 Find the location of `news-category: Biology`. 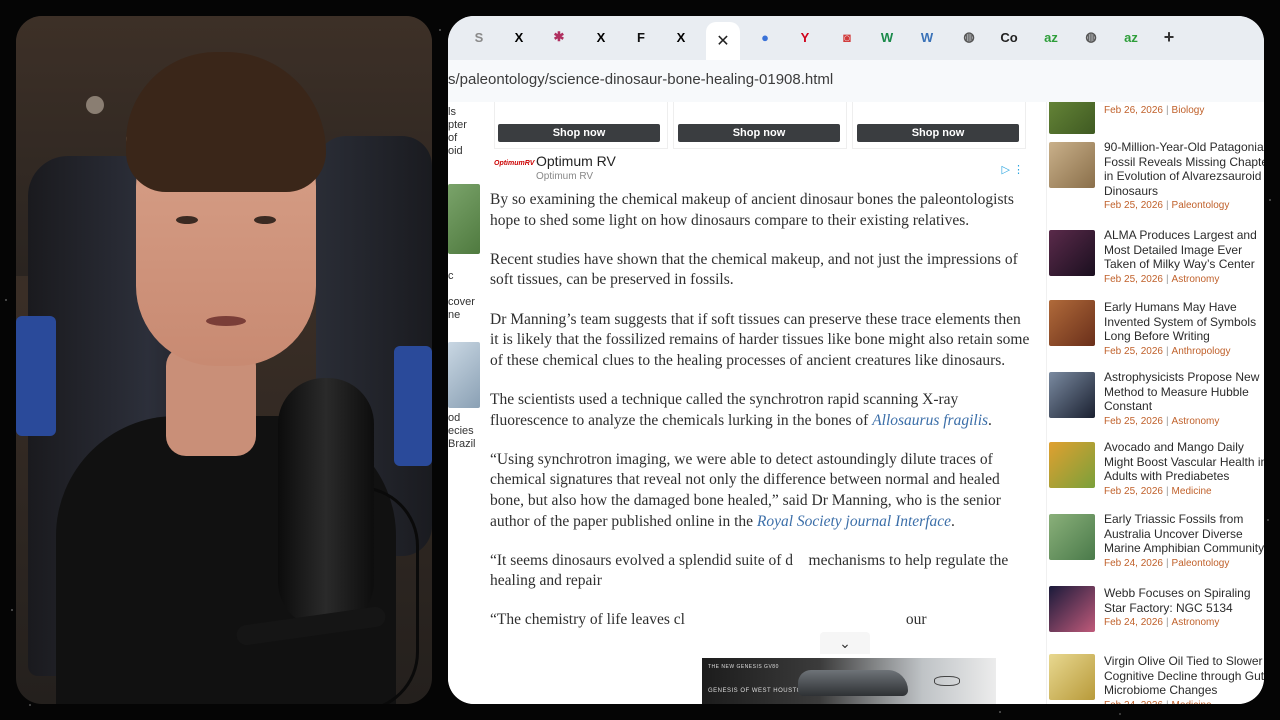

news-category: Biology is located at coordinates (1188, 110).